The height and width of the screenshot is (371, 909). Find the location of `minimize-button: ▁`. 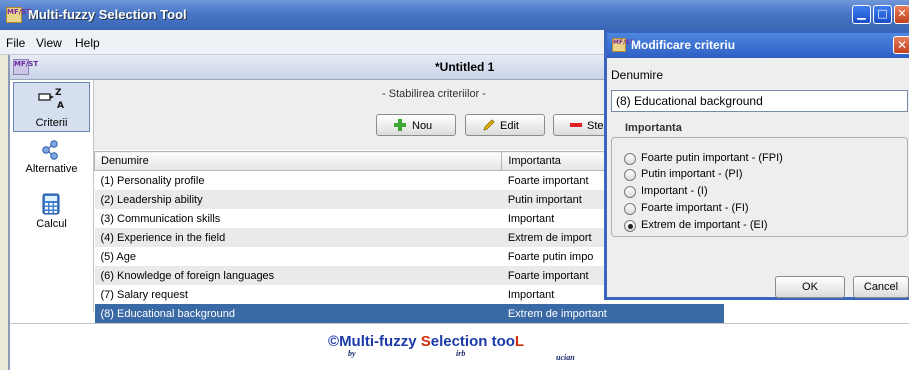

minimize-button: ▁ is located at coordinates (861, 14).